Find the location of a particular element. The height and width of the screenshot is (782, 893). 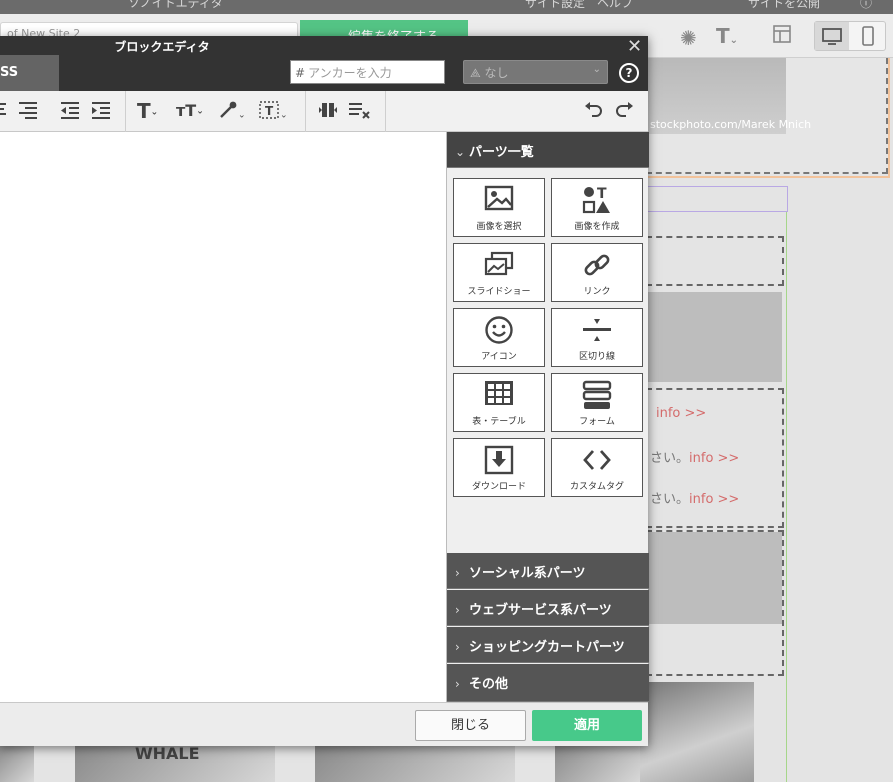

part-select-image: 画像を選択 is located at coordinates (499, 207).